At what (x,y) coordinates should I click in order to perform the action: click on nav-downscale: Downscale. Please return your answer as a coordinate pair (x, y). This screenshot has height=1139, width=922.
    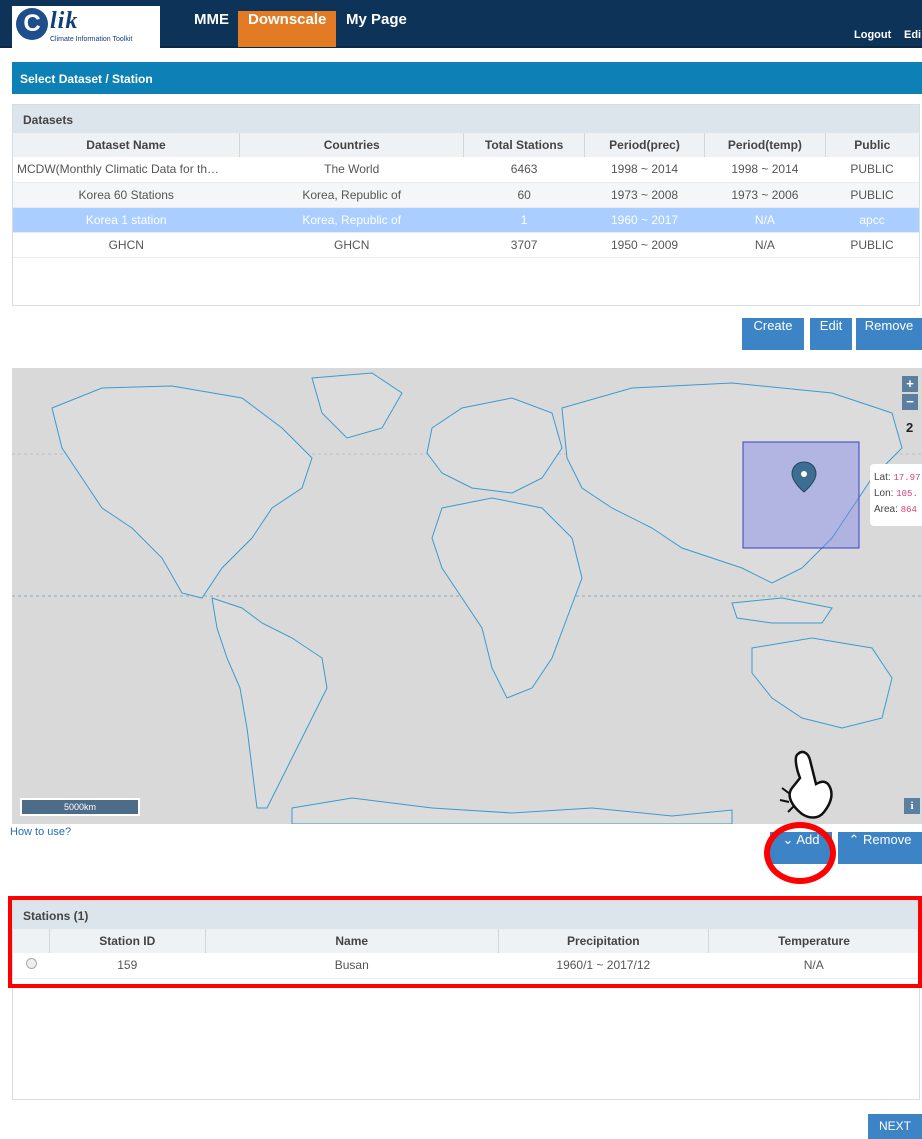
    Looking at the image, I should click on (287, 29).